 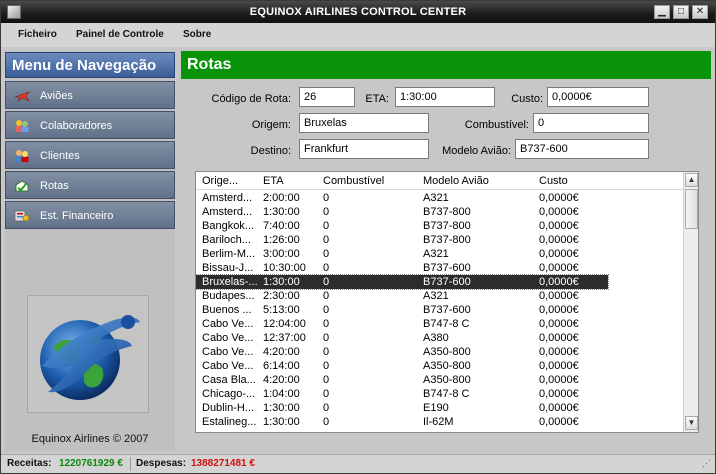 I want to click on table-row: Bariloch... 1:26:00 0 B737-800 0,0000€, so click(x=440, y=240).